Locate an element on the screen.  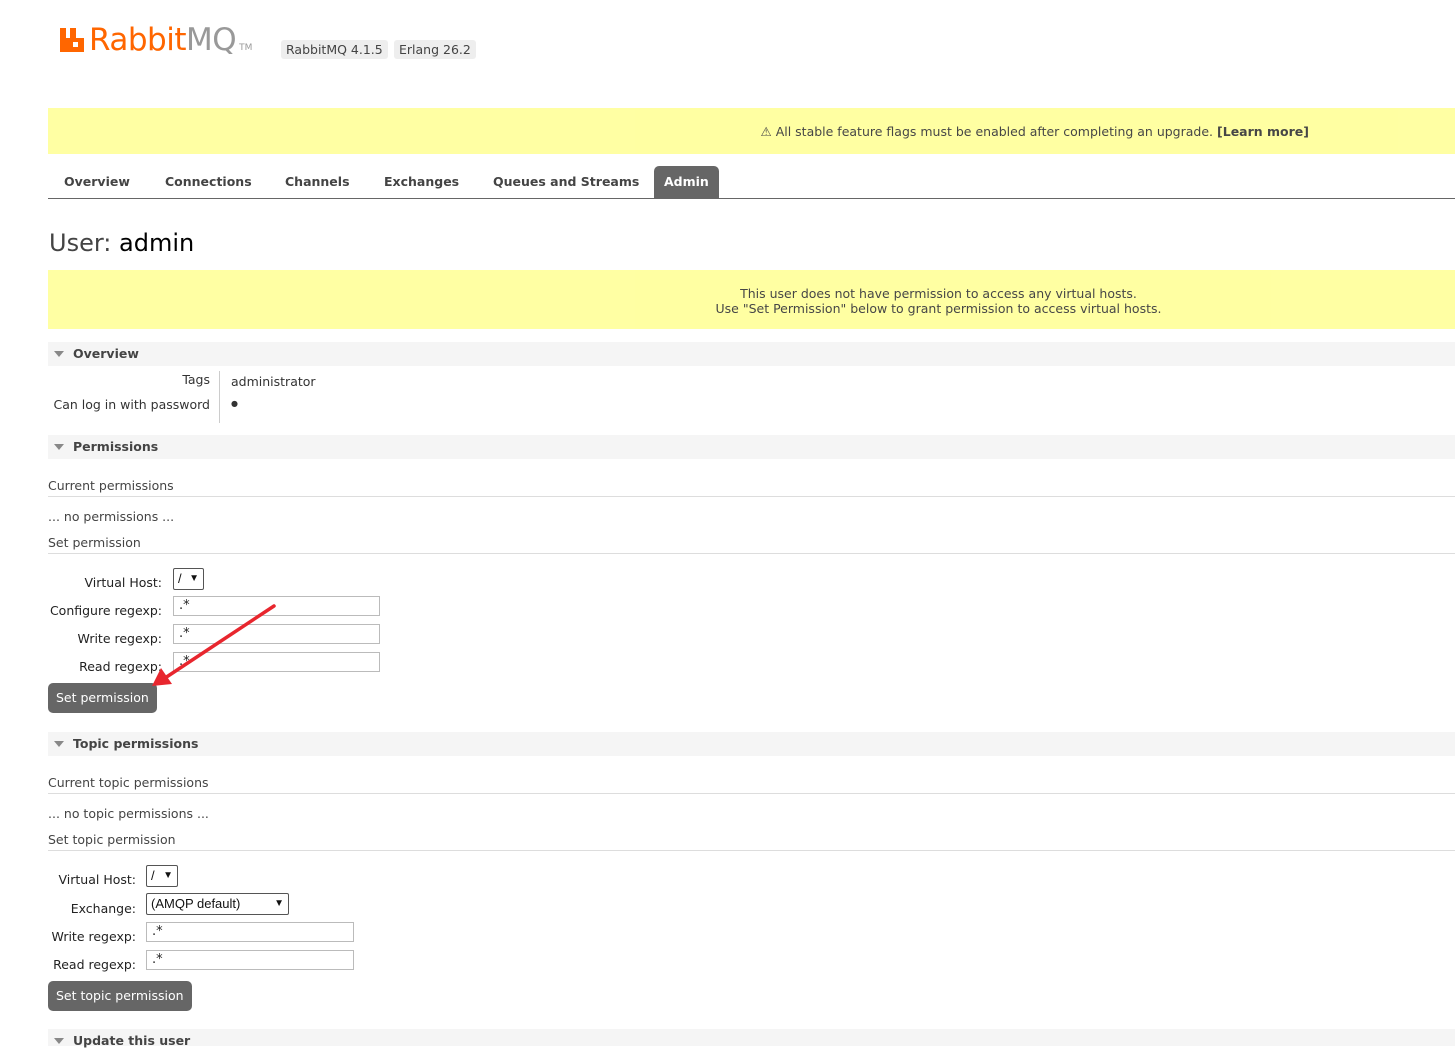
rabbitmq-version-badge: RabbitMQ 4.1.5 is located at coordinates (334, 49).